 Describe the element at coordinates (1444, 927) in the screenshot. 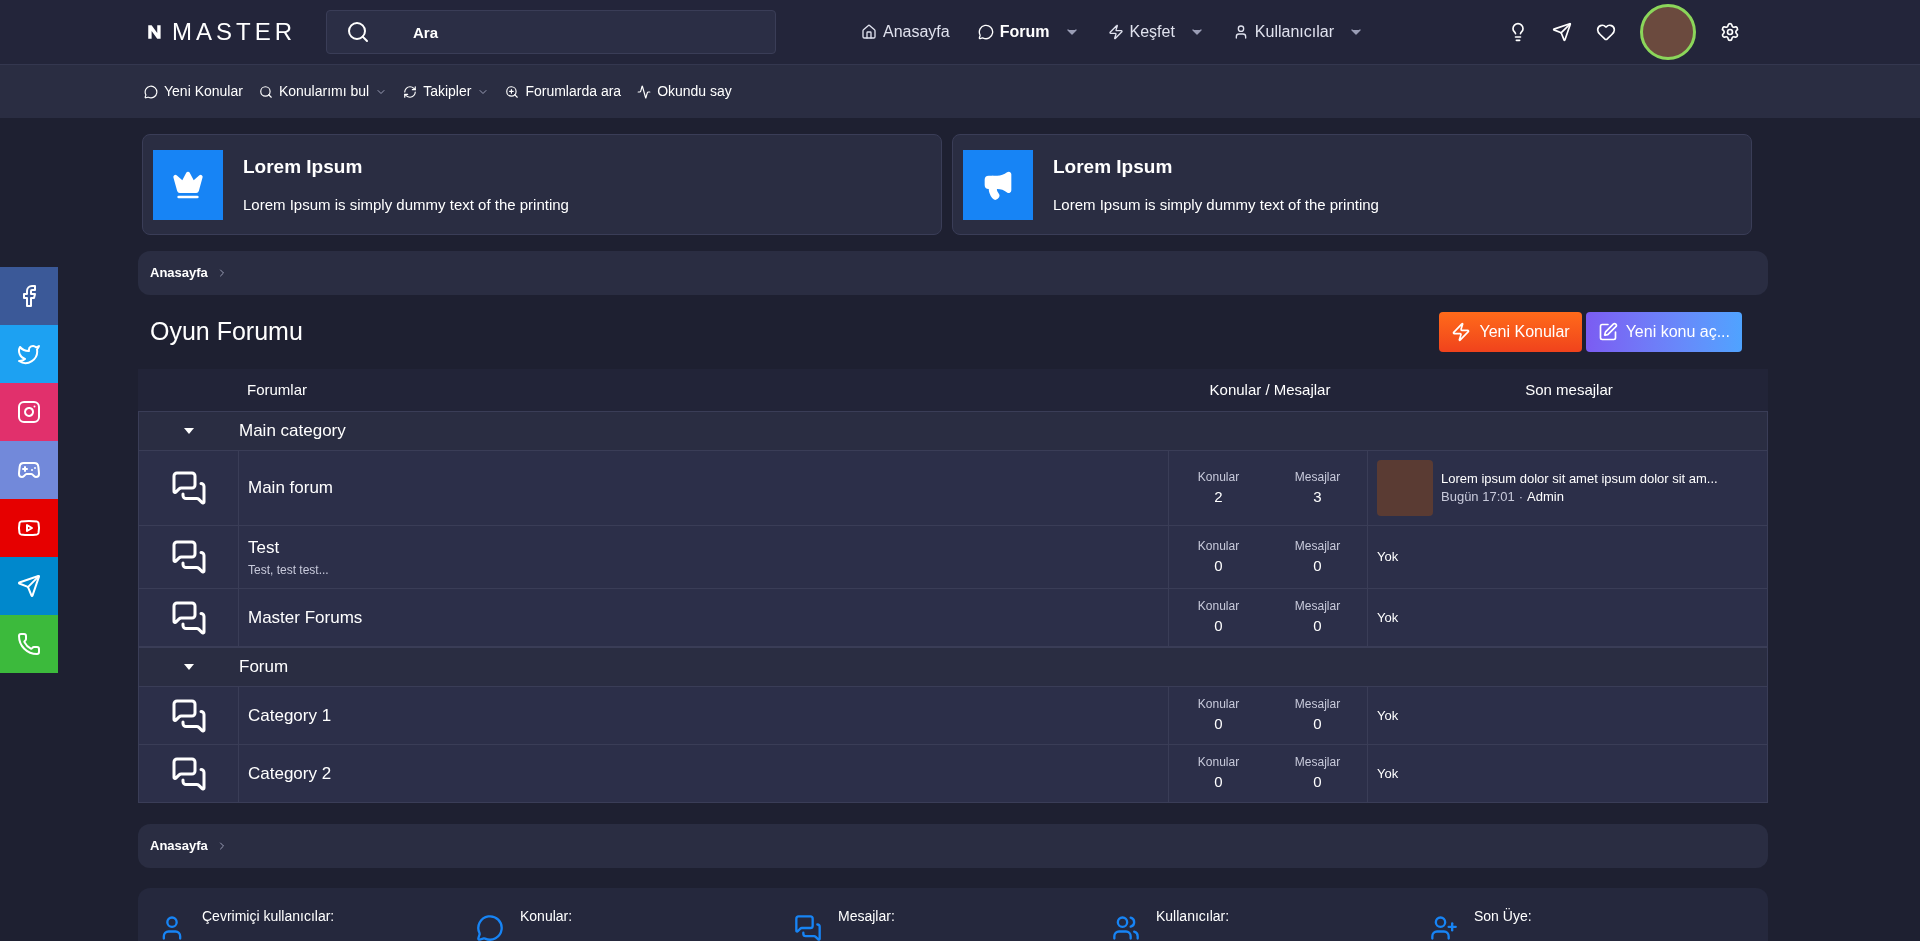

I see `user-plus-icon` at that location.